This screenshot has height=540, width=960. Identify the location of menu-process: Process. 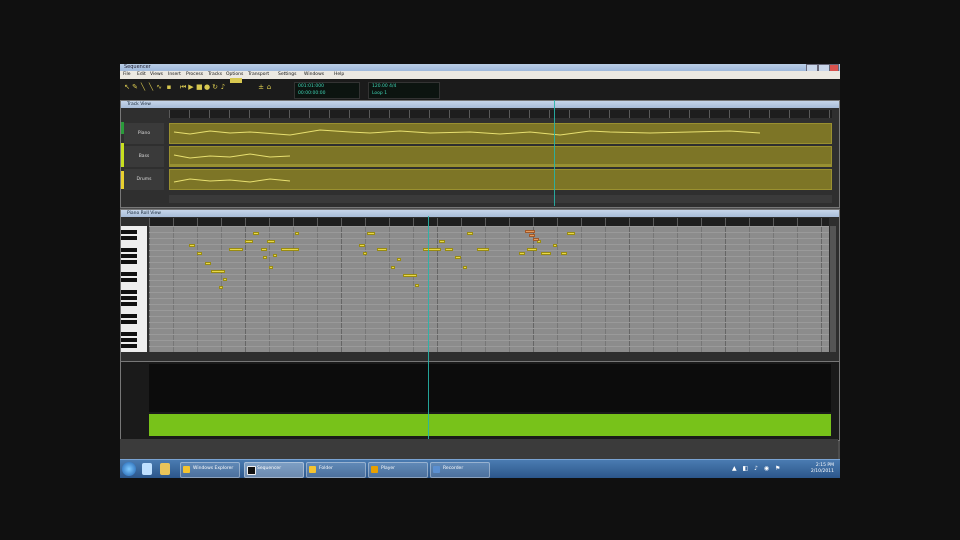
(194, 75).